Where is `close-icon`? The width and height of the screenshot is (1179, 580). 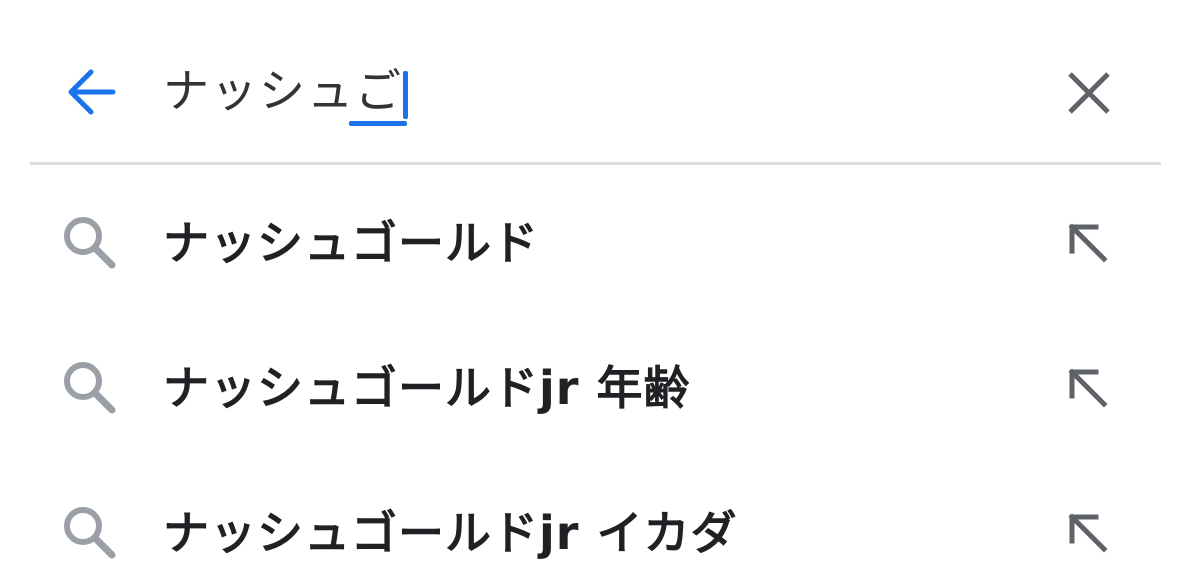
close-icon is located at coordinates (1089, 93).